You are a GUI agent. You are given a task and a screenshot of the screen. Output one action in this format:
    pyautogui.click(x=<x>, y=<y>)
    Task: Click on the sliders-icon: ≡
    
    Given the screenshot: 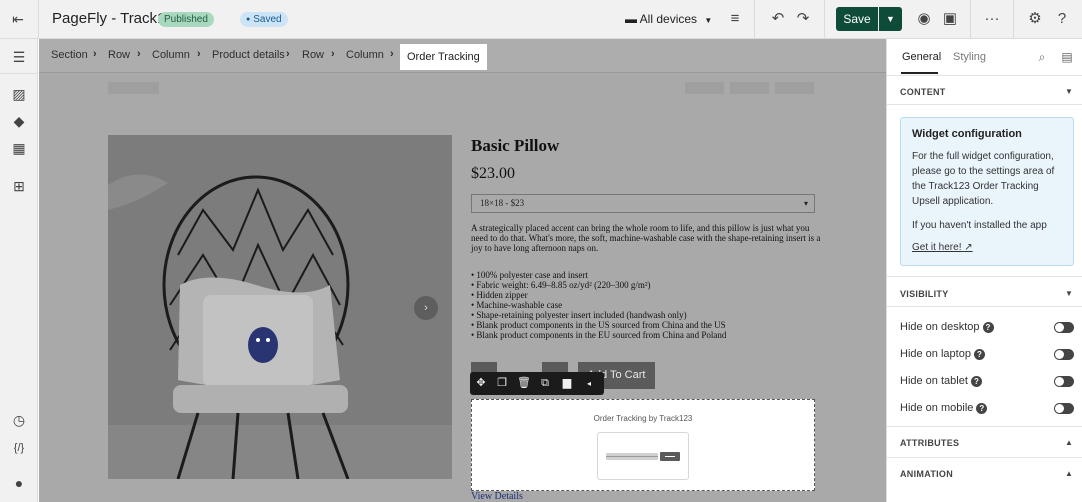 What is the action you would take?
    pyautogui.click(x=735, y=19)
    